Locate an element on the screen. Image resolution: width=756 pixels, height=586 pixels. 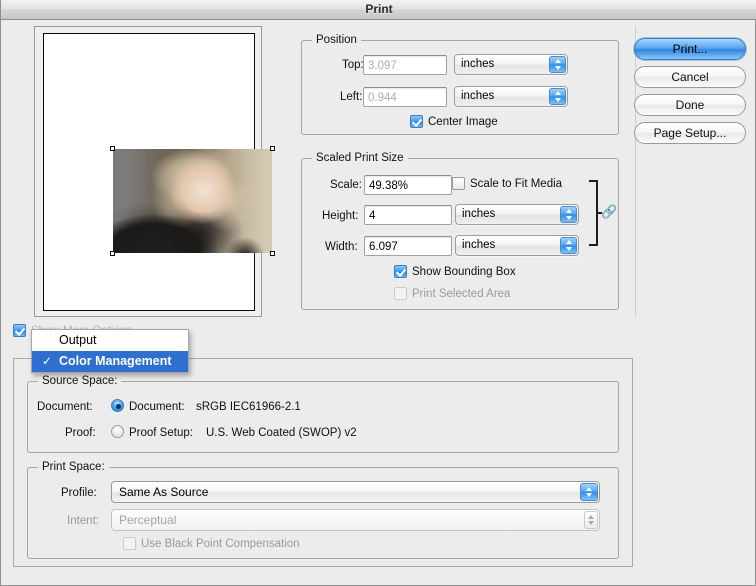
title-bar: Print is located at coordinates (378, 10).